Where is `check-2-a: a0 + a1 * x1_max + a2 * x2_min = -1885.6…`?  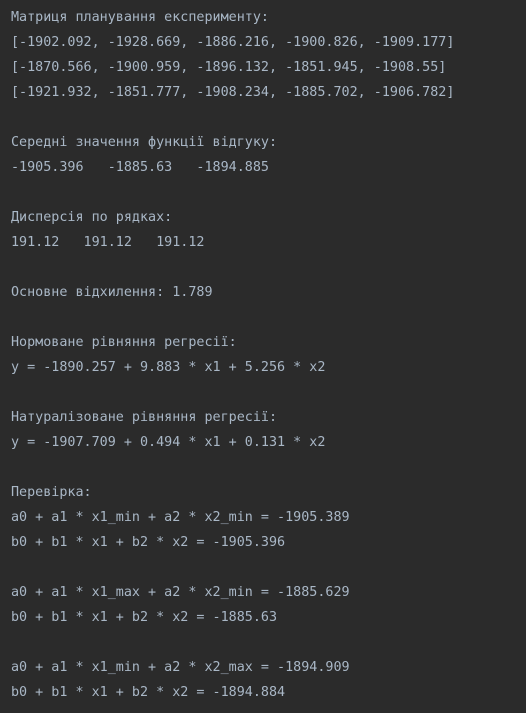 check-2-a: a0 + a1 * x1_max + a2 * x2_min = -1885.6… is located at coordinates (180, 592).